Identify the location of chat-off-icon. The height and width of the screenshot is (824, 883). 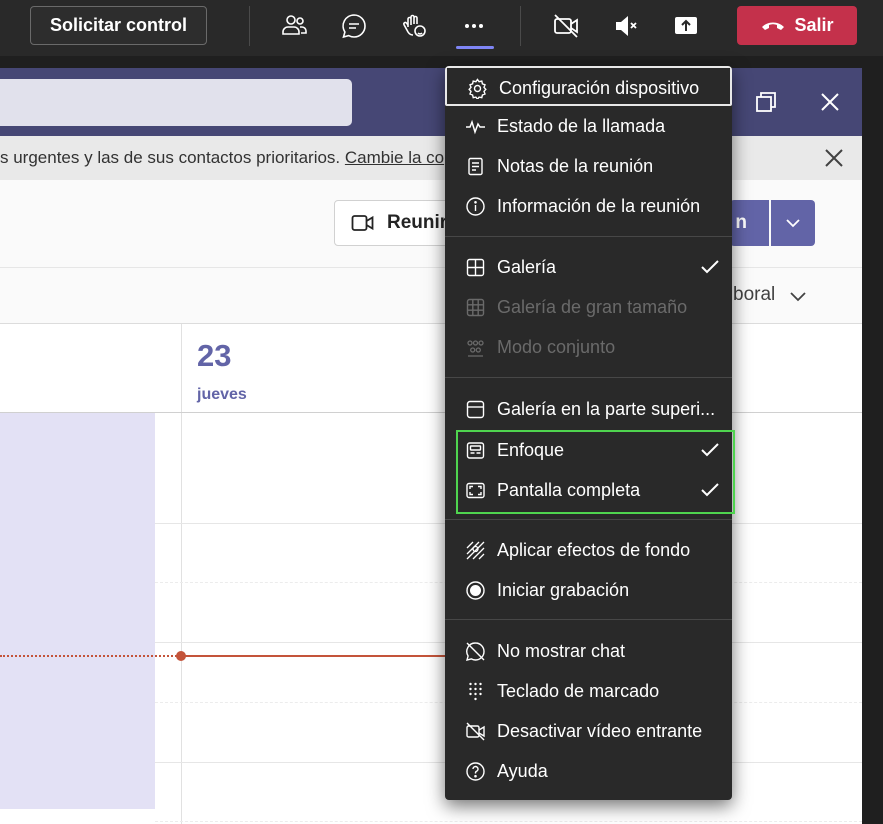
(475, 651).